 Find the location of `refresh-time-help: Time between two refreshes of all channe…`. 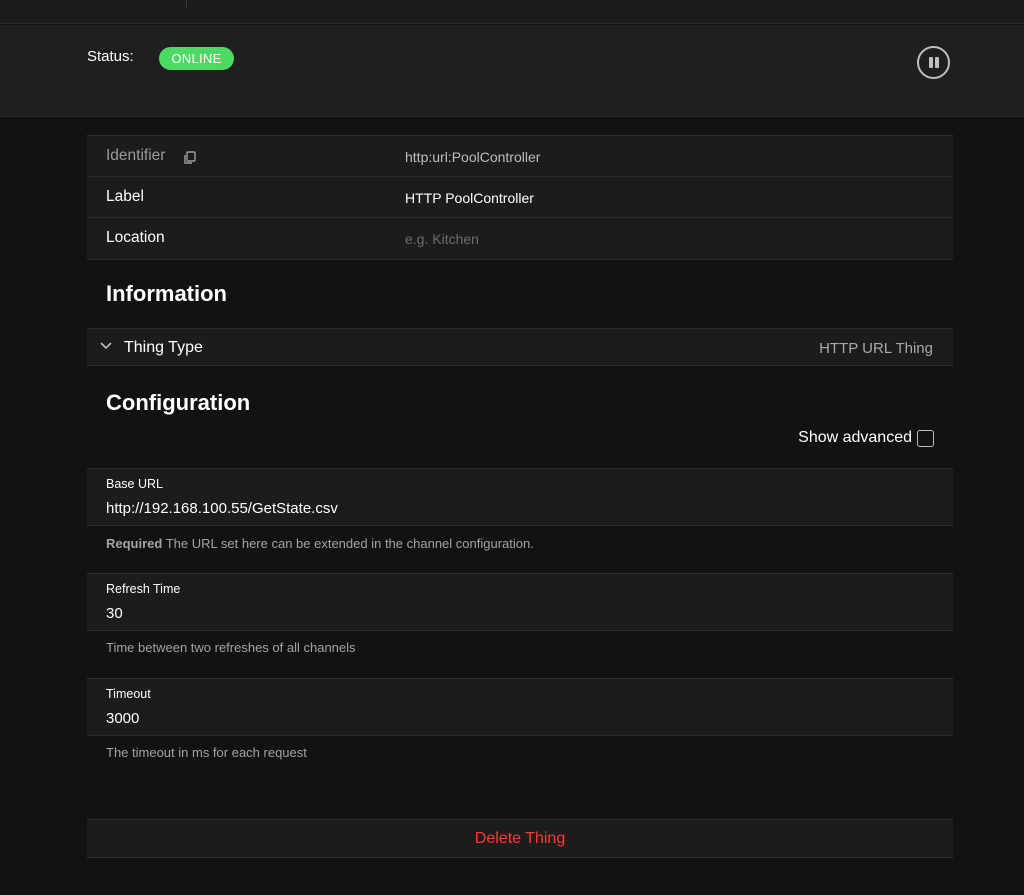

refresh-time-help: Time between two refreshes of all channe… is located at coordinates (231, 647).